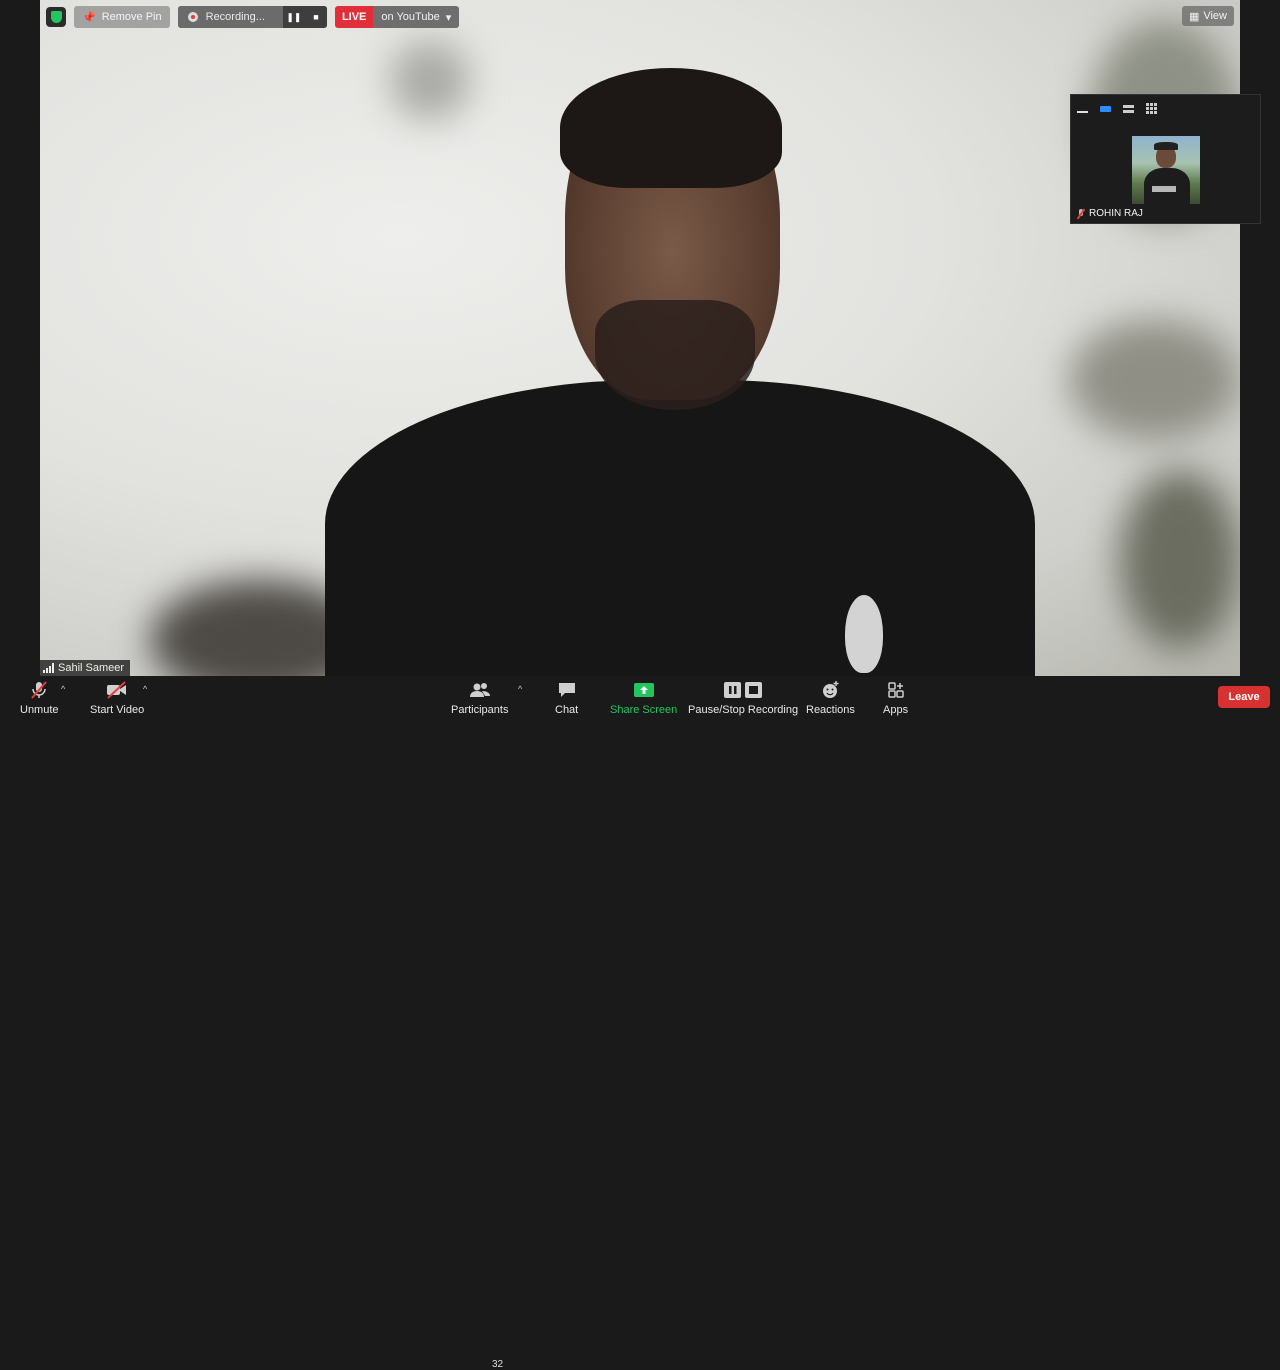 This screenshot has height=1370, width=1280. What do you see at coordinates (830, 690) in the screenshot?
I see `reactions-icon` at bounding box center [830, 690].